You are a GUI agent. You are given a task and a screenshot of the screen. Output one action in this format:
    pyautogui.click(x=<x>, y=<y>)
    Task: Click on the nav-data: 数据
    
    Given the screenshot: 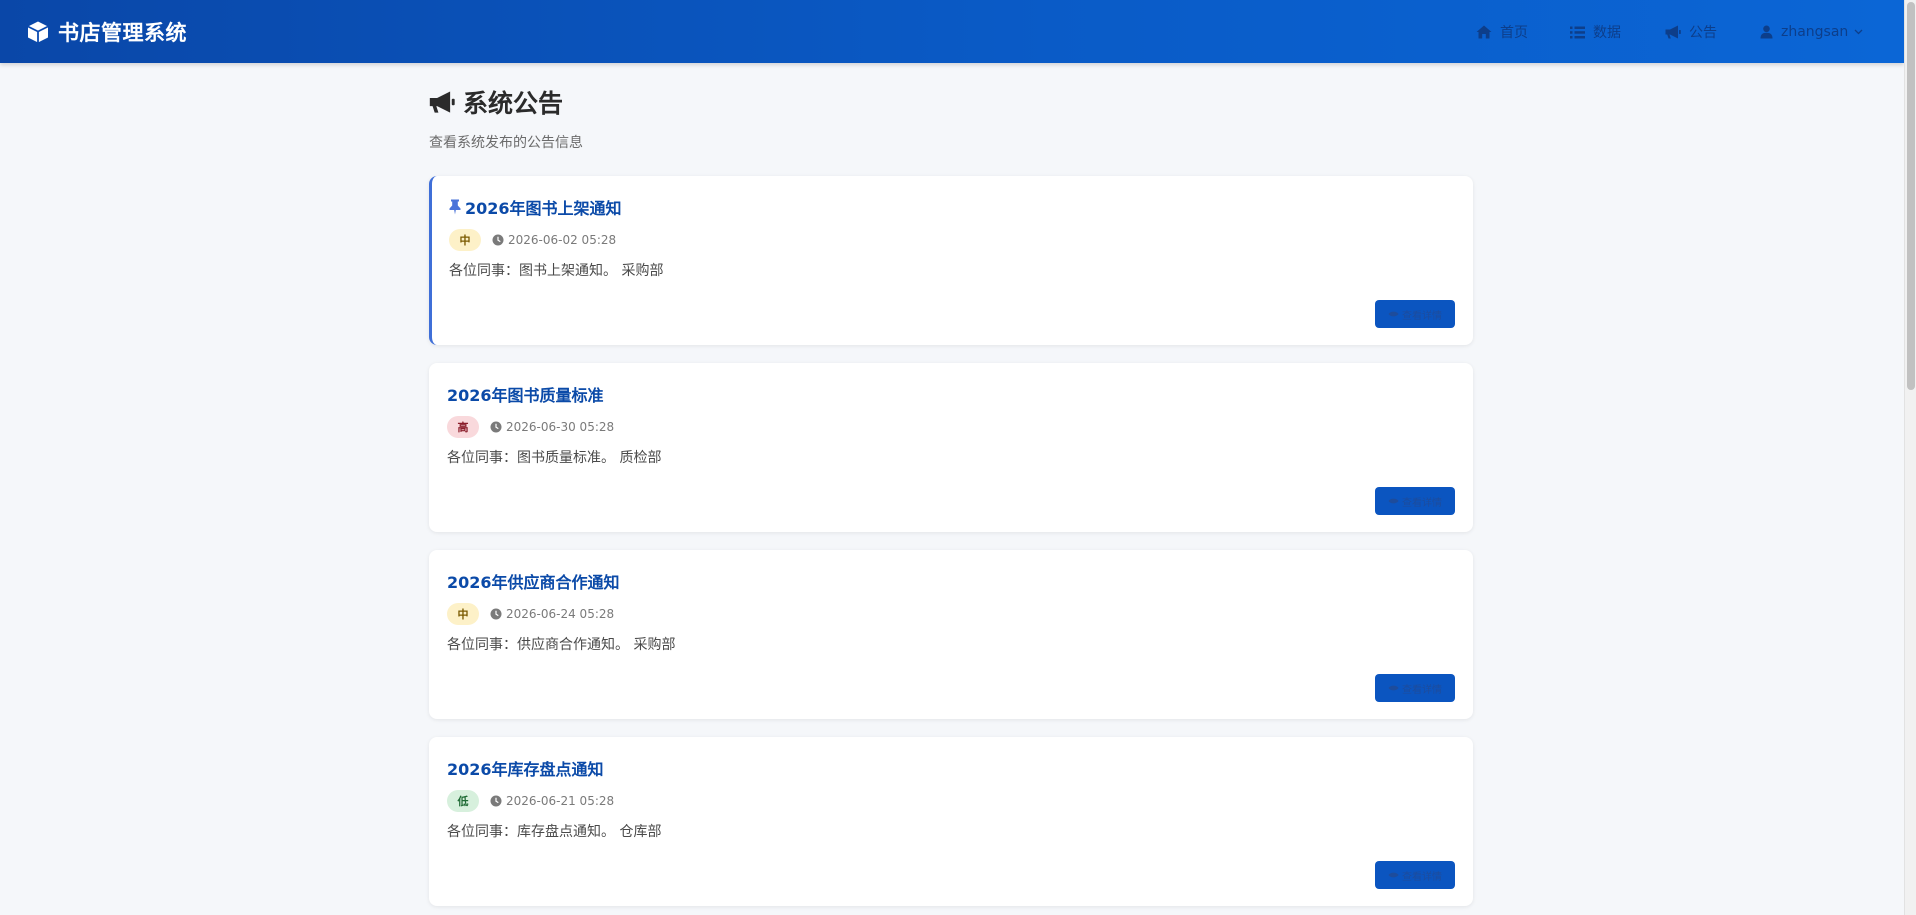 What is the action you would take?
    pyautogui.click(x=1595, y=32)
    